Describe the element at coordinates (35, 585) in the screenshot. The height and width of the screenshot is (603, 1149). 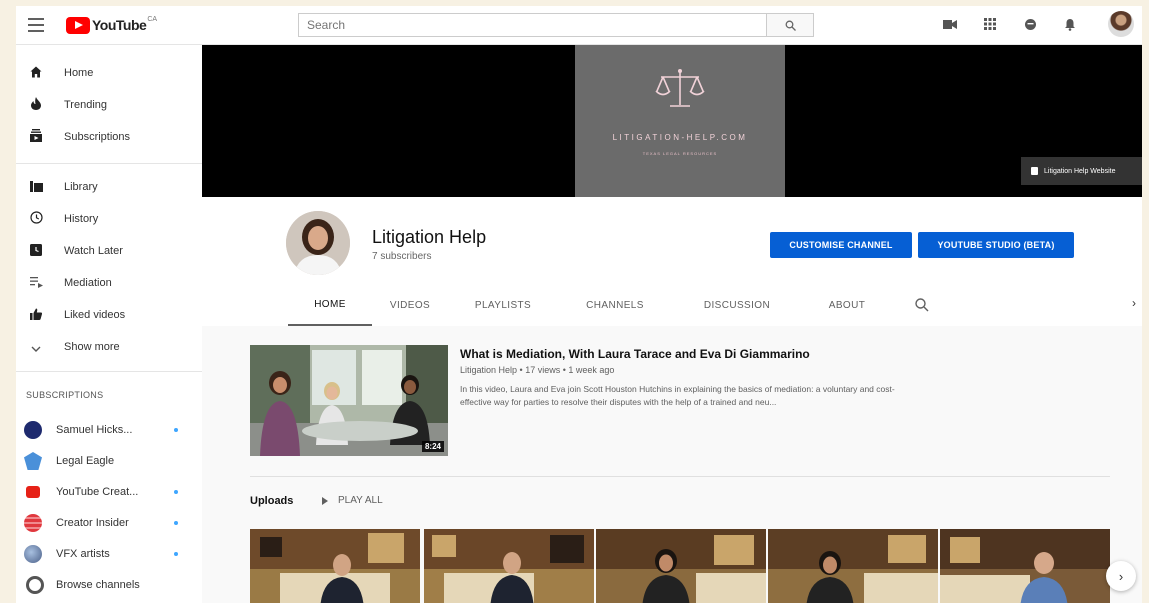
I see `add-circle-icon` at that location.